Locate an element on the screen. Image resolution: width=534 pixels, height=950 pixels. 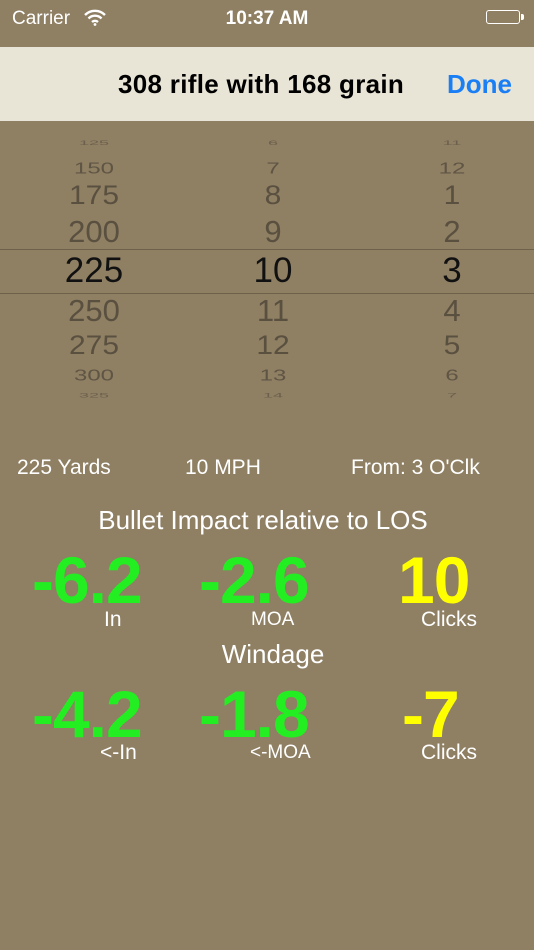
picker-selected-wind-speed: 10 is located at coordinates (273, 271).